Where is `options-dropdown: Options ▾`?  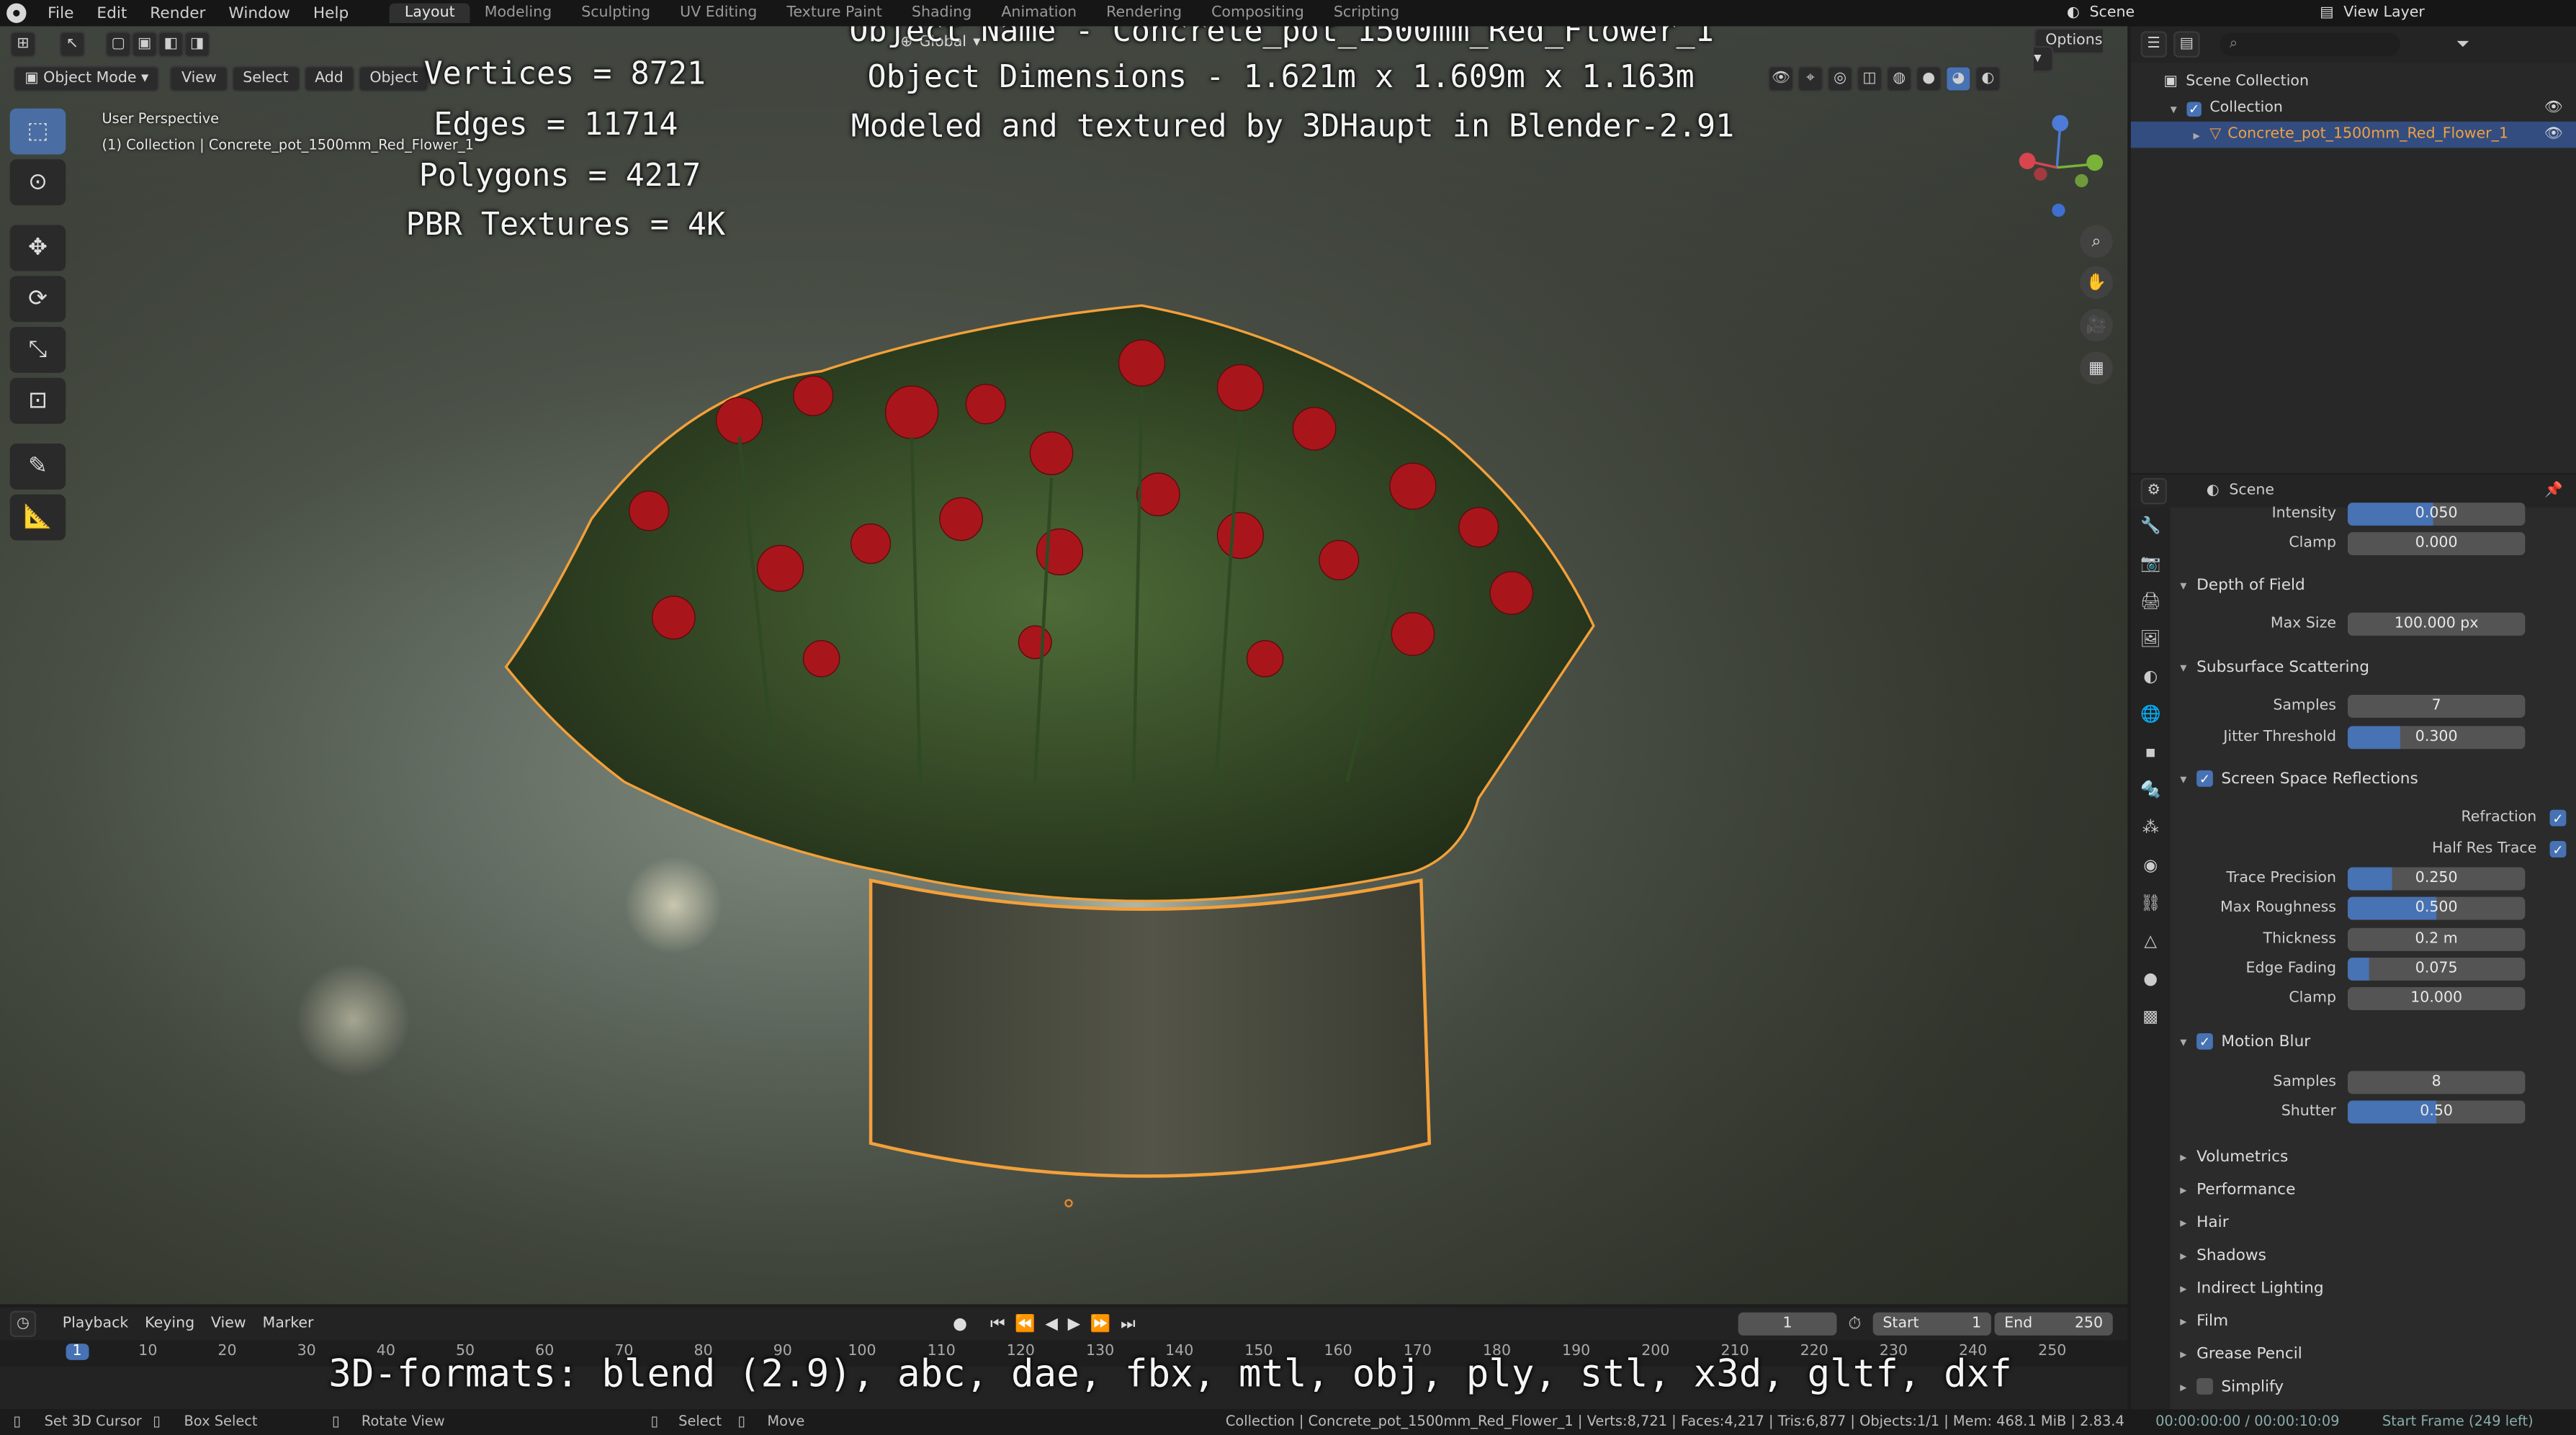 options-dropdown: Options ▾ is located at coordinates (2080, 50).